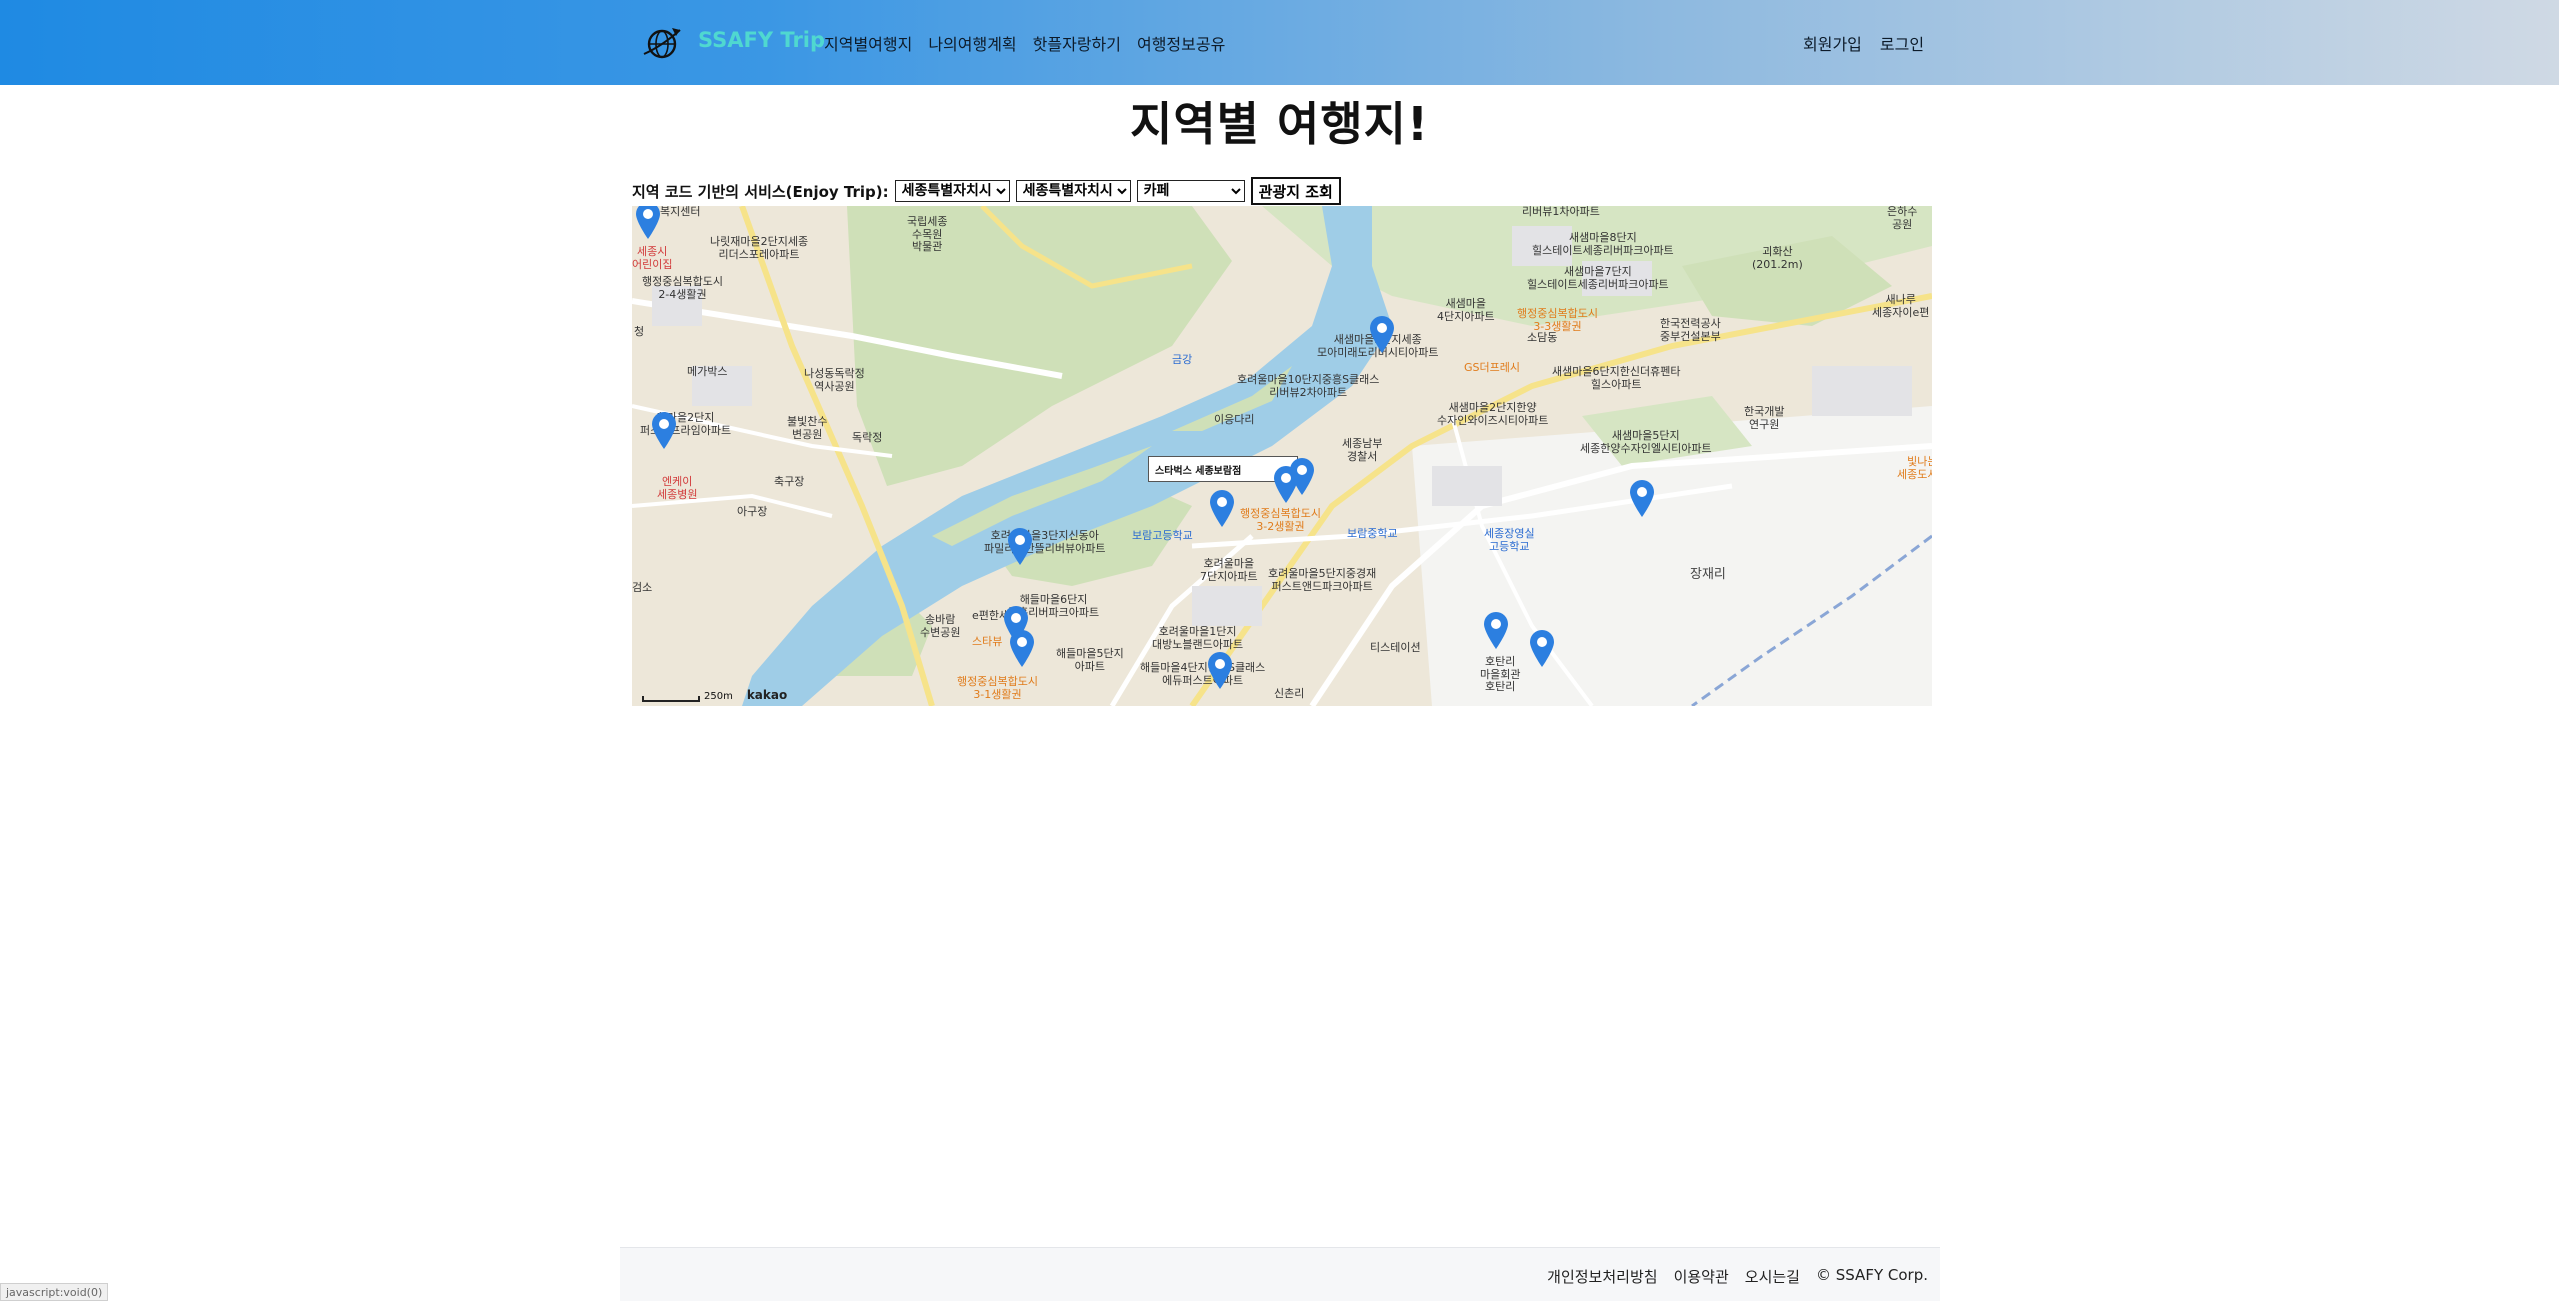 The width and height of the screenshot is (2559, 1301). Describe the element at coordinates (1045, 542) in the screenshot. I see `map-label: 호려울마을3단지신동아 파밀리에한뜰리버뷰아파트` at that location.